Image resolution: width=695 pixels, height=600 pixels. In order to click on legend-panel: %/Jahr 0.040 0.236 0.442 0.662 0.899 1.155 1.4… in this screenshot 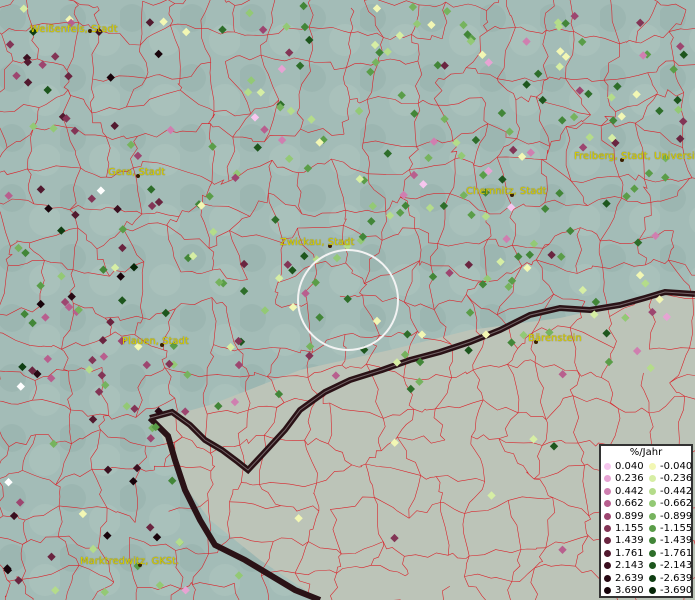, I will do `click(646, 521)`.